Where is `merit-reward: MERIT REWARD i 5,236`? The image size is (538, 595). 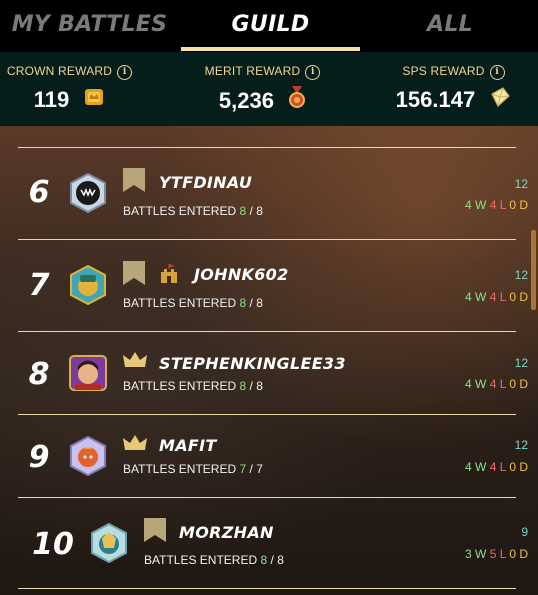 merit-reward: MERIT REWARD i 5,236 is located at coordinates (262, 90).